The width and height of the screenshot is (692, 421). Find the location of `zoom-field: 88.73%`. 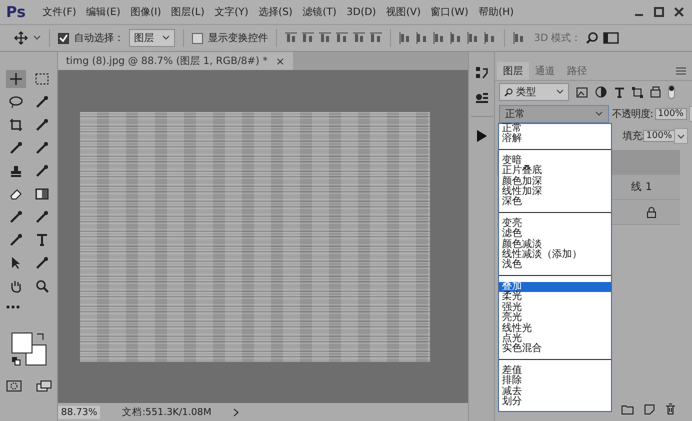

zoom-field: 88.73% is located at coordinates (79, 412).